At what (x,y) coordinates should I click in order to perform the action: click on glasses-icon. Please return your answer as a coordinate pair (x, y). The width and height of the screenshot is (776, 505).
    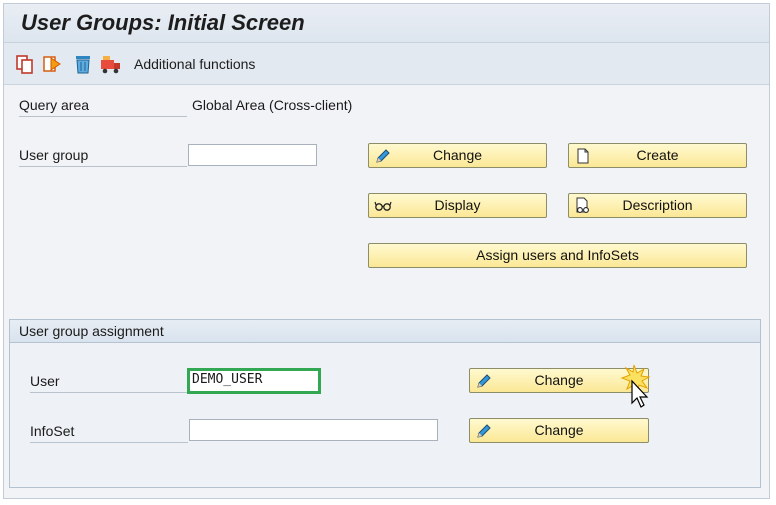
    Looking at the image, I should click on (383, 206).